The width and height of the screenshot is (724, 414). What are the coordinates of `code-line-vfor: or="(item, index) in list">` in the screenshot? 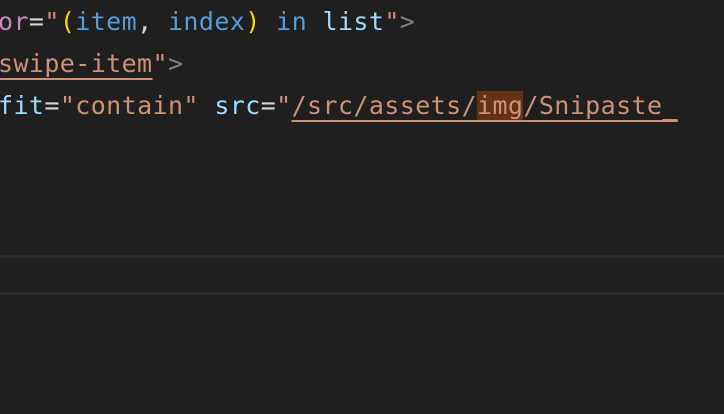 It's located at (207, 22).